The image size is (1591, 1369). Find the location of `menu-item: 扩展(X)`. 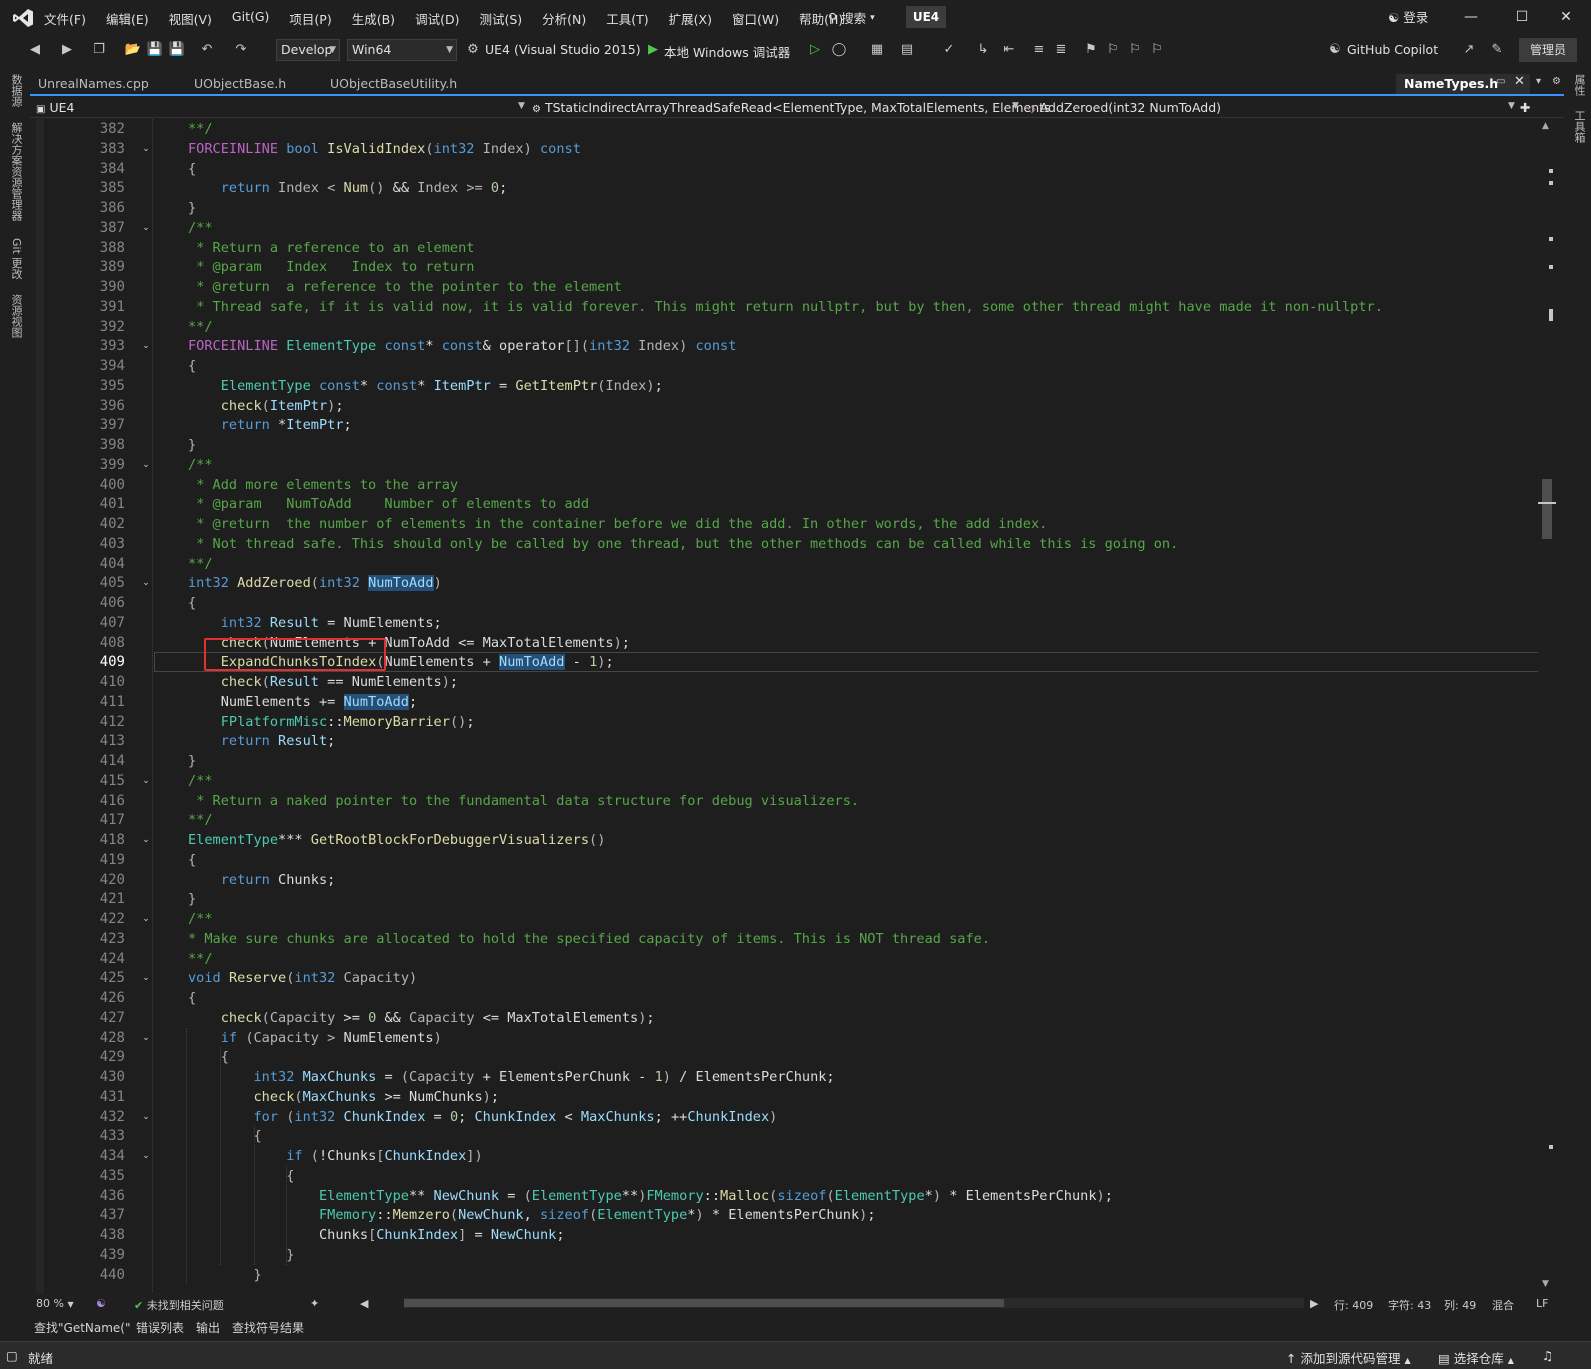

menu-item: 扩展(X) is located at coordinates (695, 18).